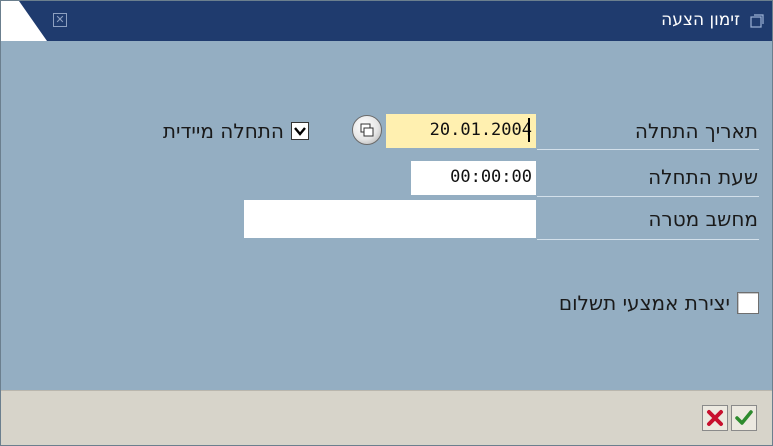 The width and height of the screenshot is (773, 446). I want to click on text-cursor, so click(529, 130).